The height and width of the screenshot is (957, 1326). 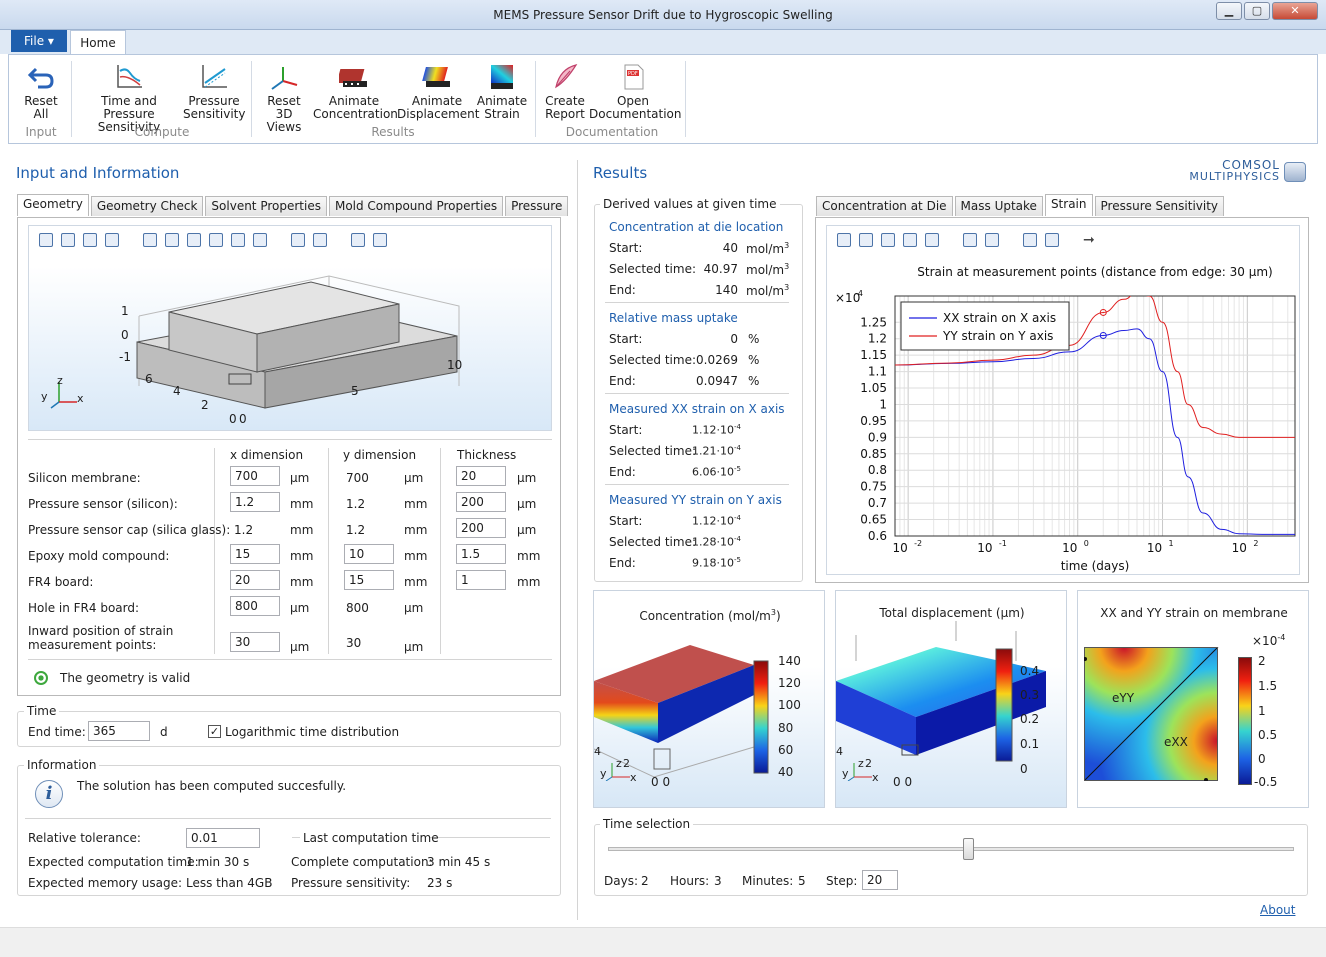 What do you see at coordinates (880, 880) in the screenshot?
I see `step-input: 20` at bounding box center [880, 880].